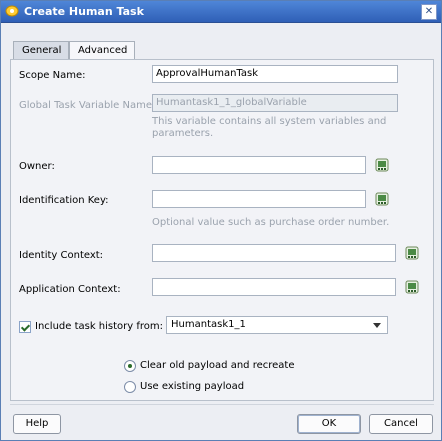 This screenshot has height=441, width=442. Describe the element at coordinates (37, 166) in the screenshot. I see `owner-label: Owner:` at that location.